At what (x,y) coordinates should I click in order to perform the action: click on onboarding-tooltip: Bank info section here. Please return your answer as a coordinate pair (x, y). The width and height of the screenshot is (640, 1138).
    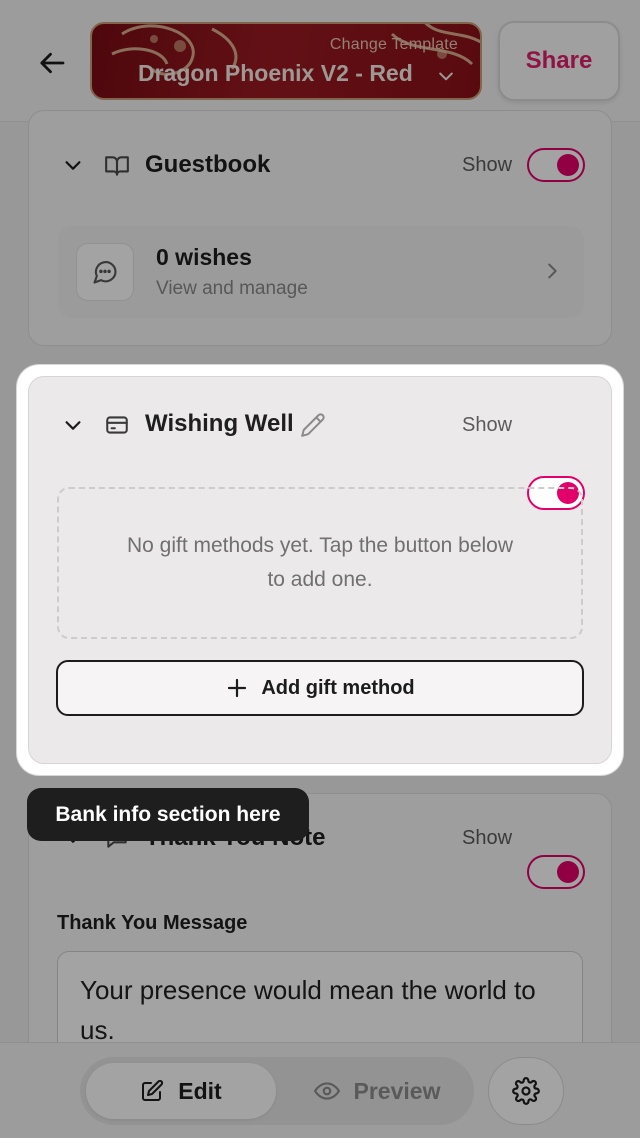
    Looking at the image, I should click on (168, 814).